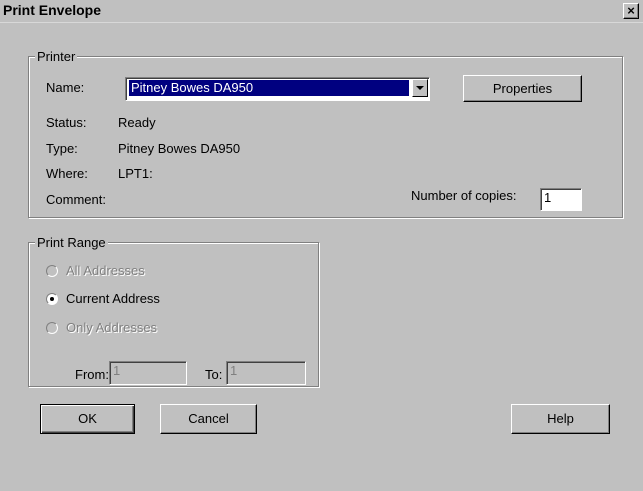  Describe the element at coordinates (92, 374) in the screenshot. I see `from-label: From:` at that location.